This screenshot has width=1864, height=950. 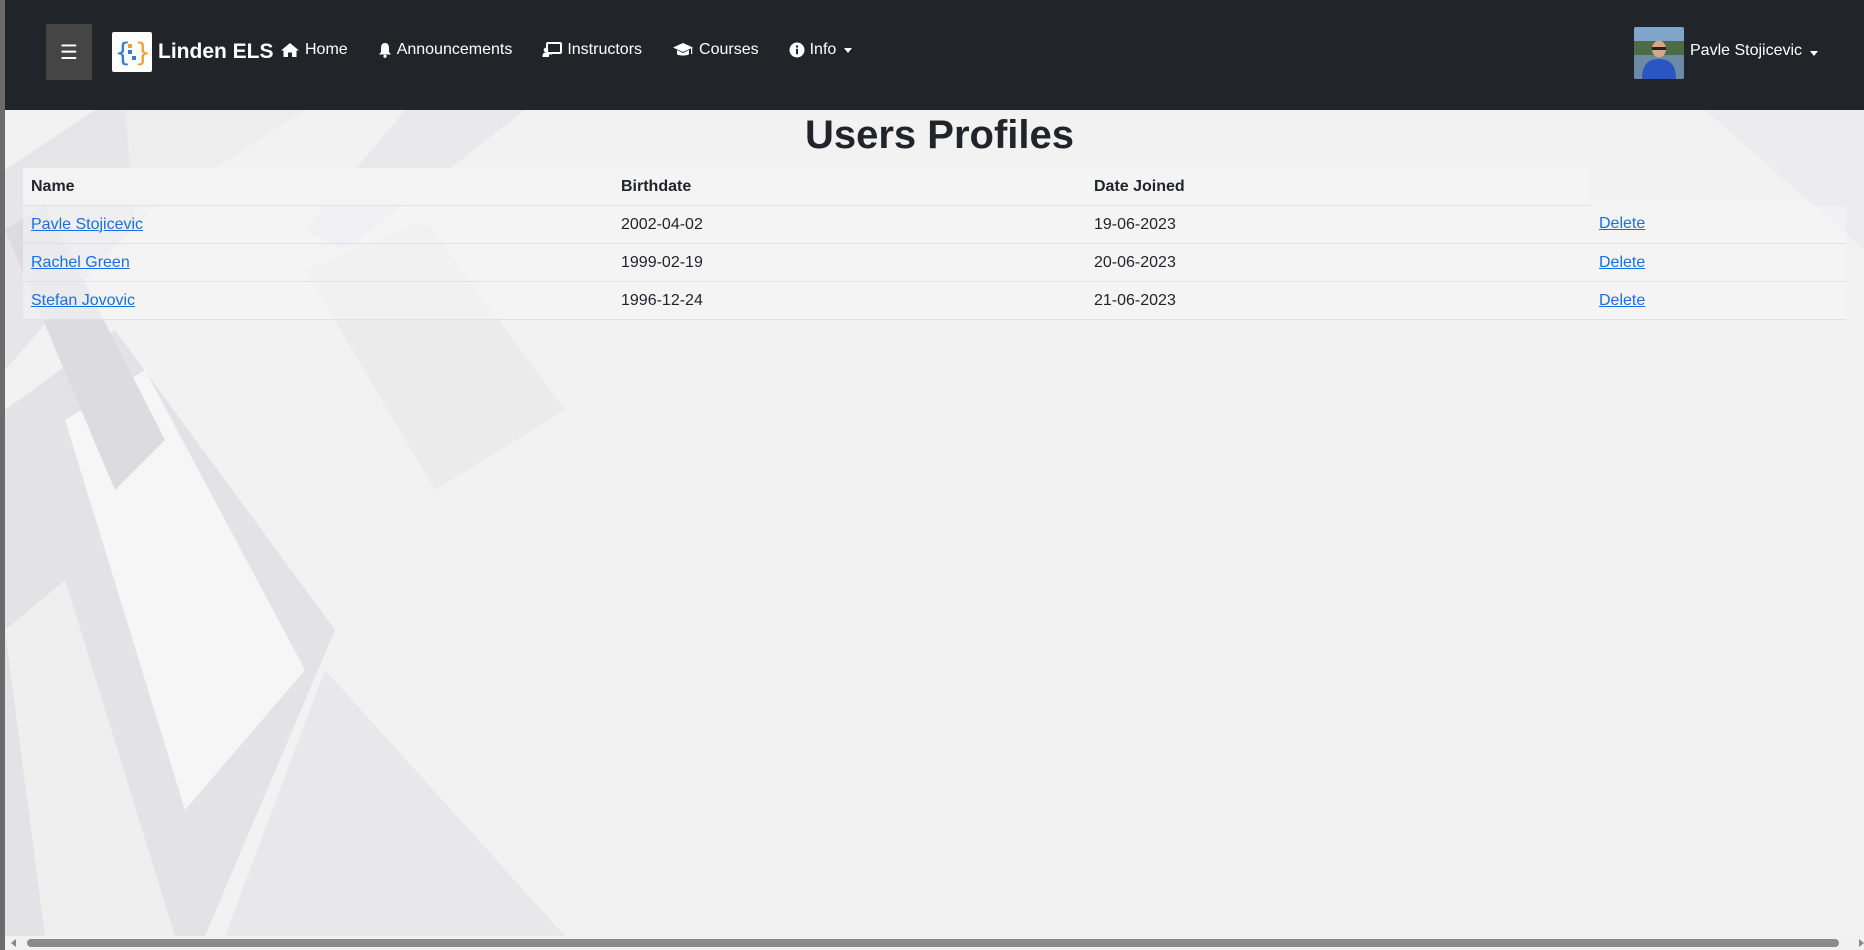 I want to click on info-circle-icon, so click(x=797, y=50).